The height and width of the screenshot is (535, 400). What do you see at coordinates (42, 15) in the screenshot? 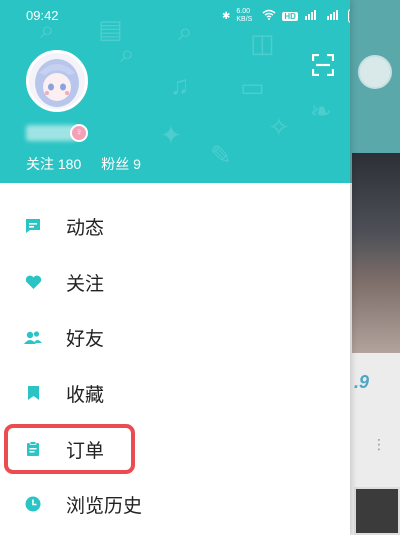
I see `status-time: 09:42` at bounding box center [42, 15].